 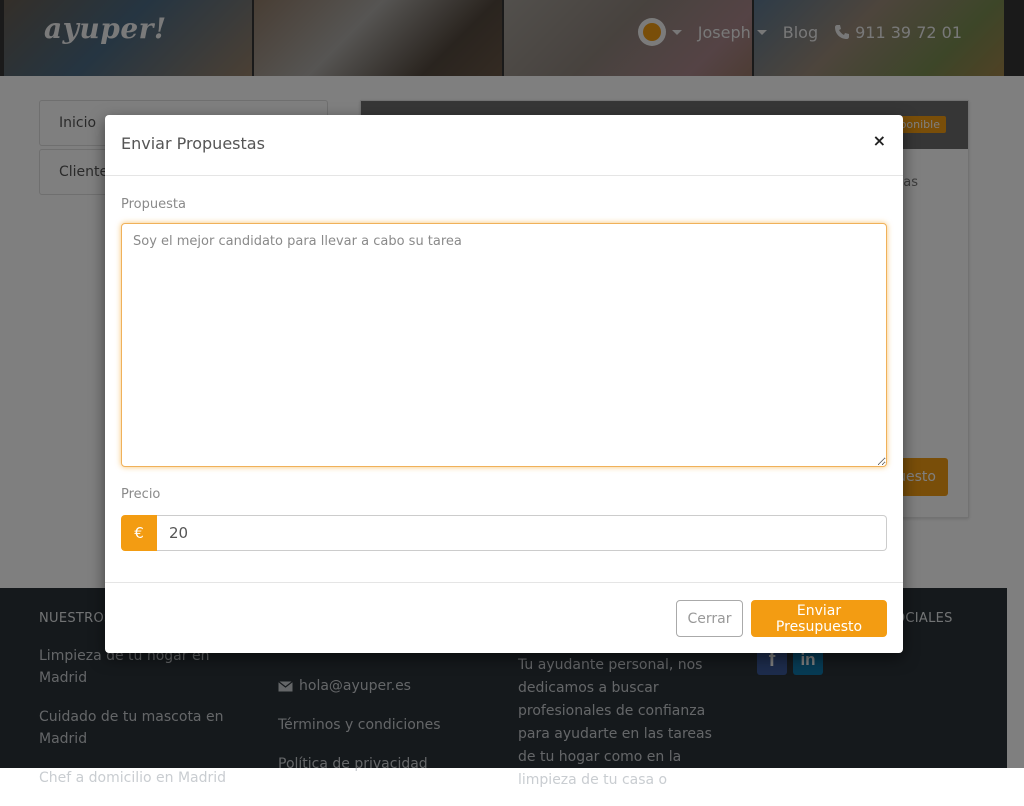 What do you see at coordinates (141, 494) in the screenshot?
I see `price-label: Precio` at bounding box center [141, 494].